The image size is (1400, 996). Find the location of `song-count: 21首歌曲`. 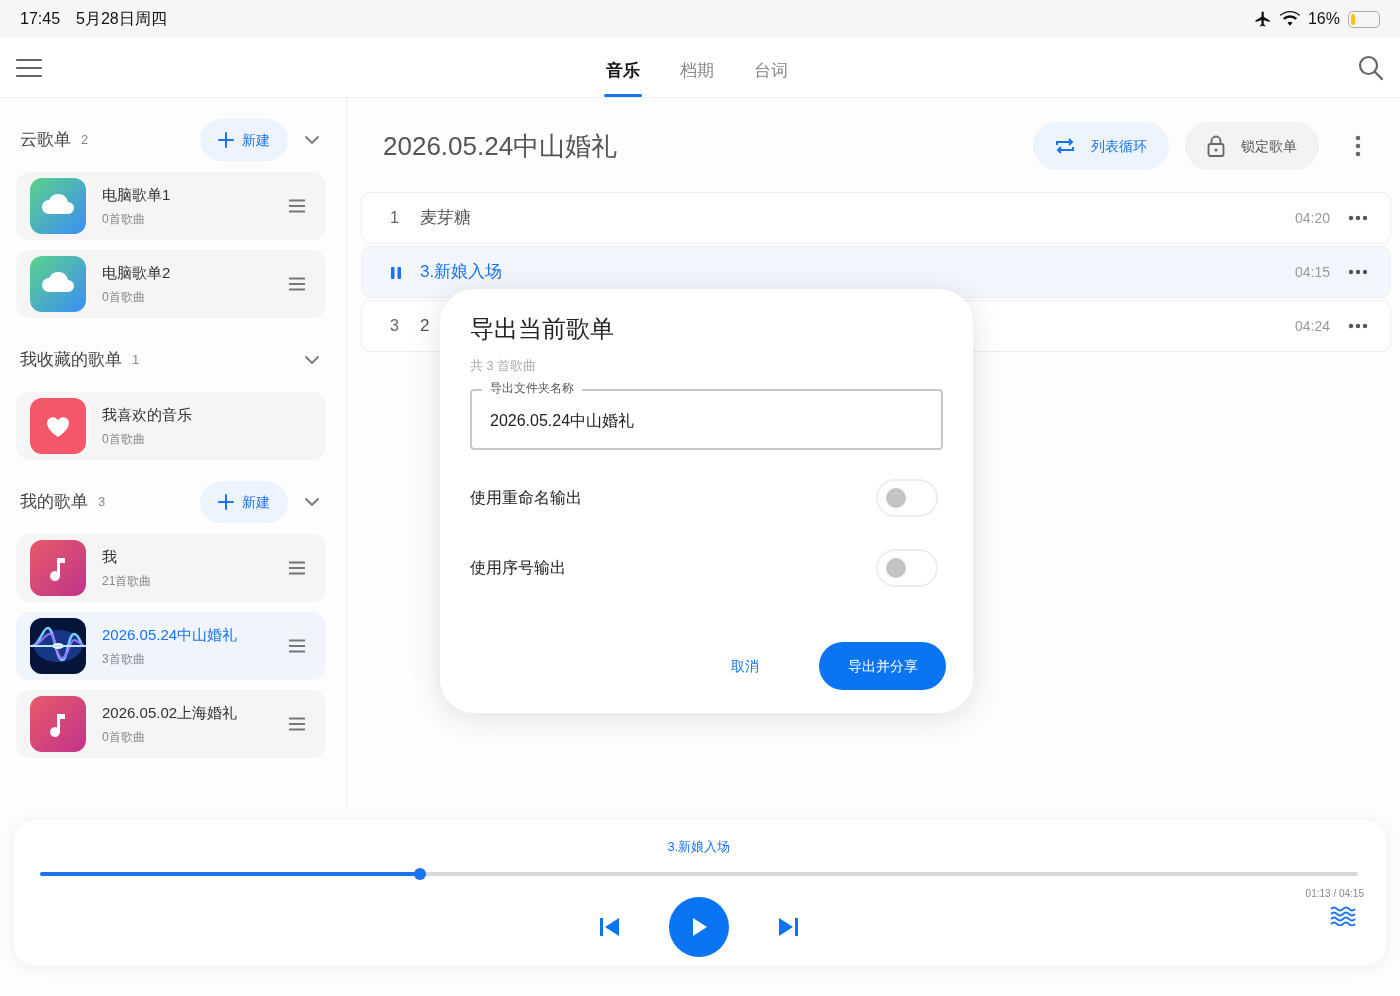

song-count: 21首歌曲 is located at coordinates (127, 582).